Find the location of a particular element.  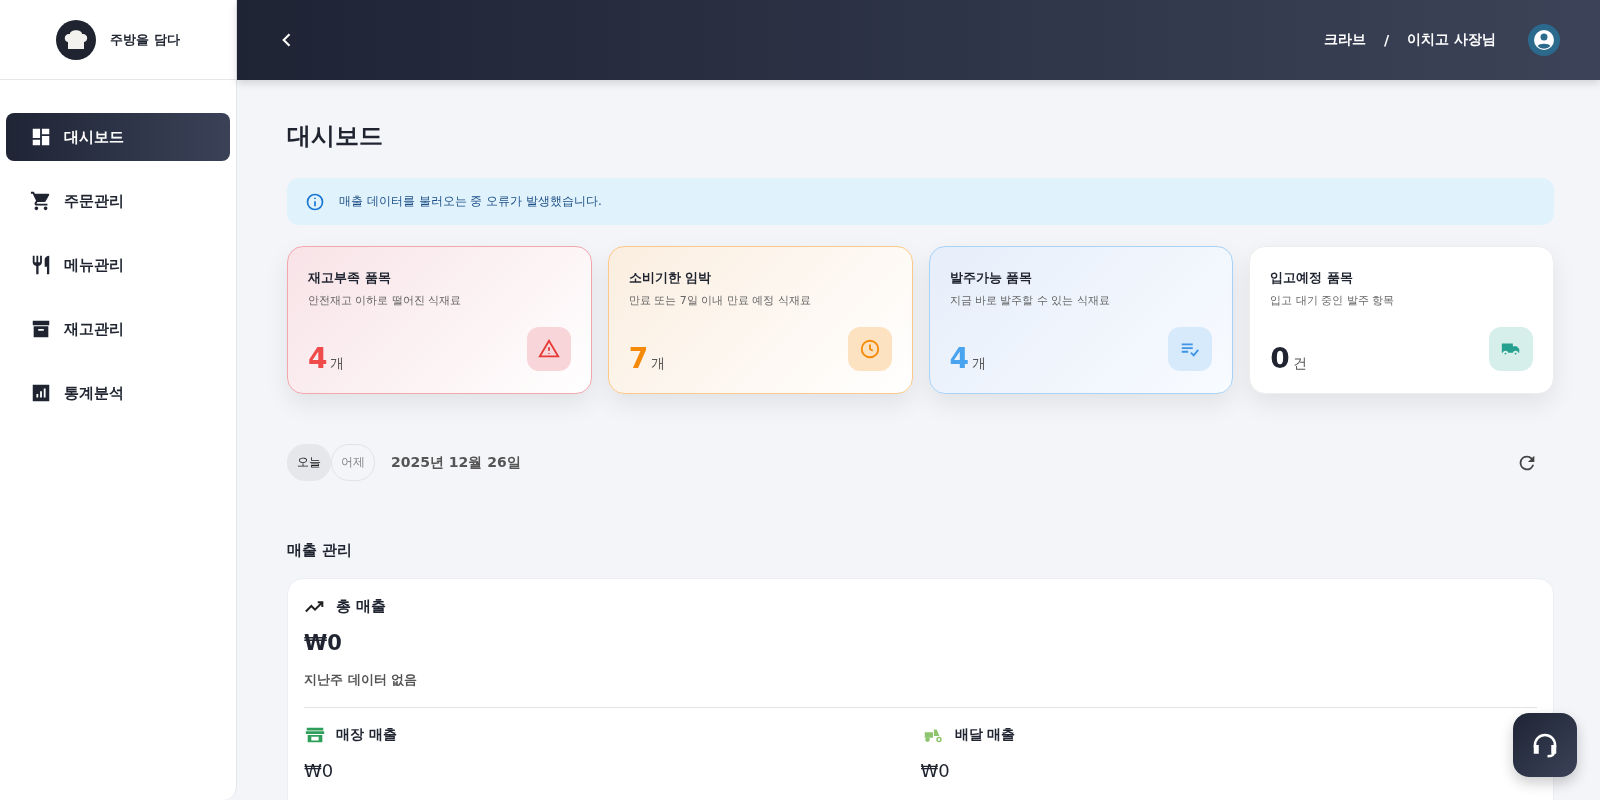

truck-icon is located at coordinates (1511, 349).